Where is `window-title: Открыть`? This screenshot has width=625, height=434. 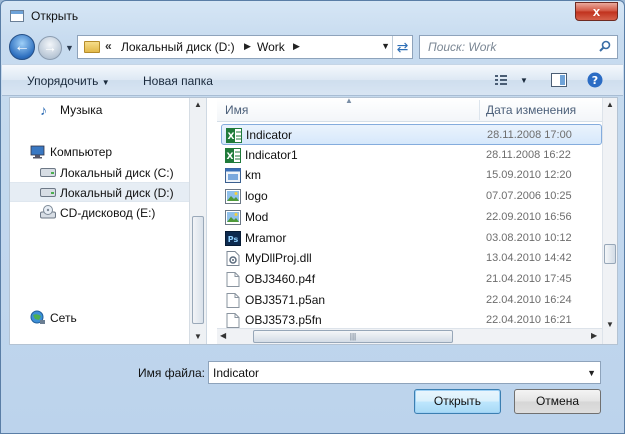
window-title: Открыть is located at coordinates (55, 16).